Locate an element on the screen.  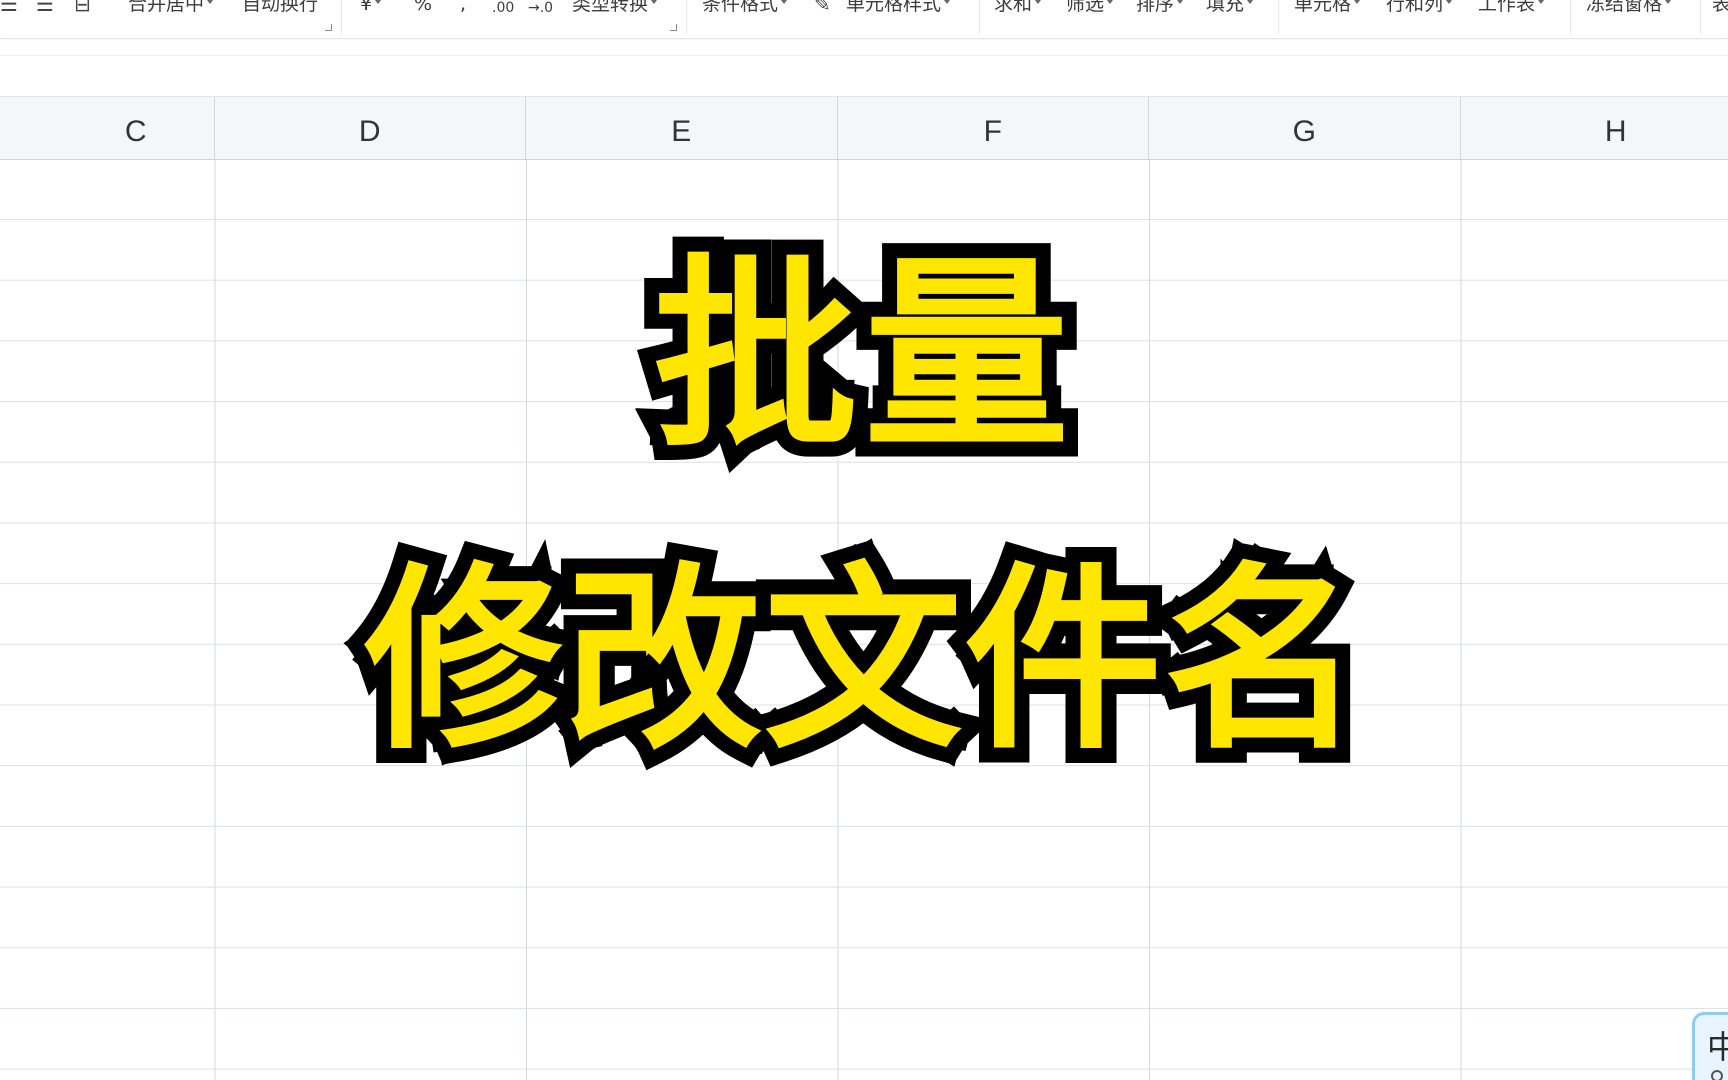
align-center-icon: ☰ is located at coordinates (45, 8).